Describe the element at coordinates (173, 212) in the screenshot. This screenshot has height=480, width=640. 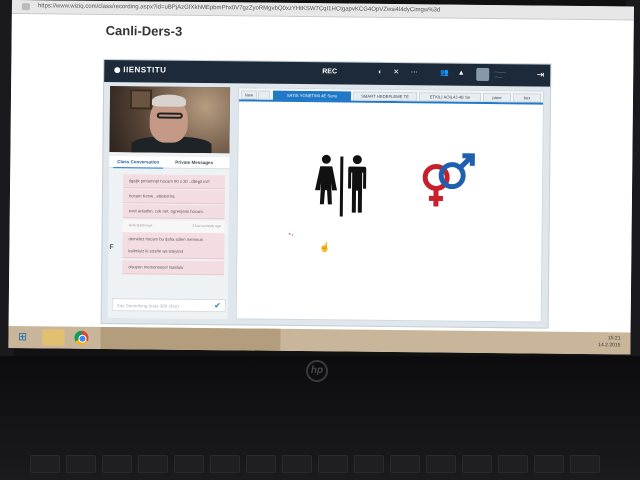
I see `chat-message: evet anladim, cok net, ogrenjemi hocam.` at that location.